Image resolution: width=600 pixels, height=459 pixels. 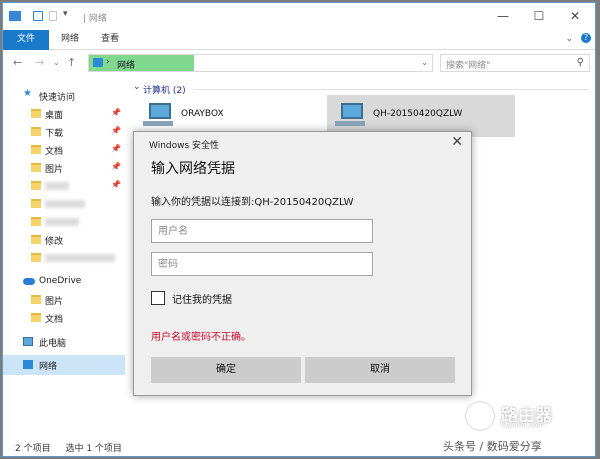 I want to click on tab-network: 网络, so click(x=70, y=40).